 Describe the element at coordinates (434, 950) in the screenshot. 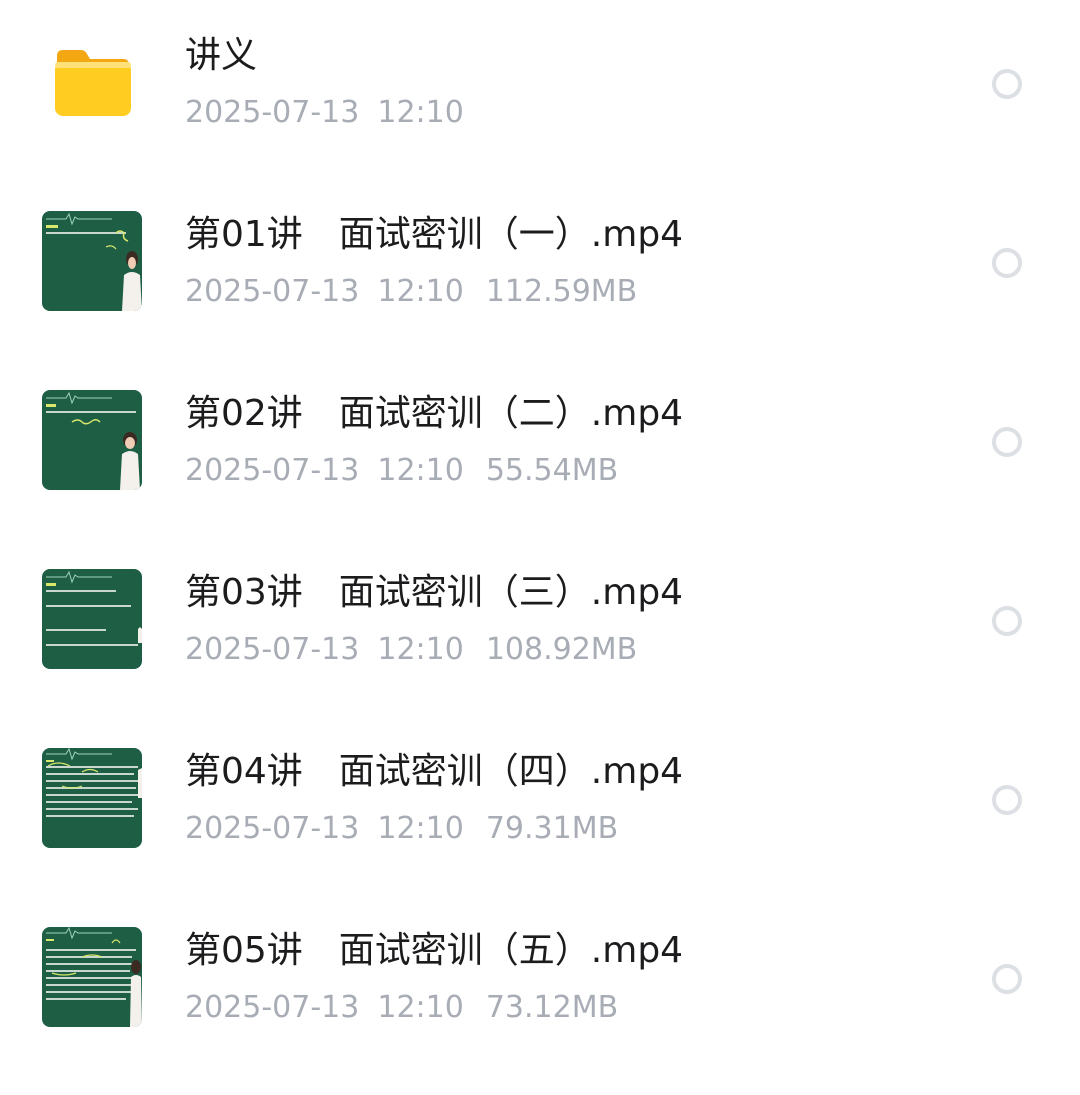

I see `file-name: 第05讲 面试密训（五）.mp4` at that location.